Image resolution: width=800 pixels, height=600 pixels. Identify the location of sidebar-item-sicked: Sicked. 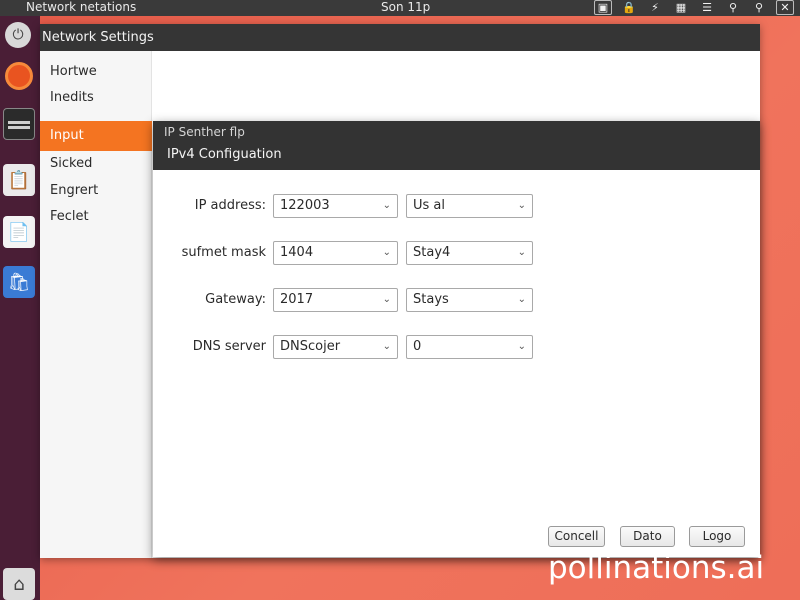
(96, 164).